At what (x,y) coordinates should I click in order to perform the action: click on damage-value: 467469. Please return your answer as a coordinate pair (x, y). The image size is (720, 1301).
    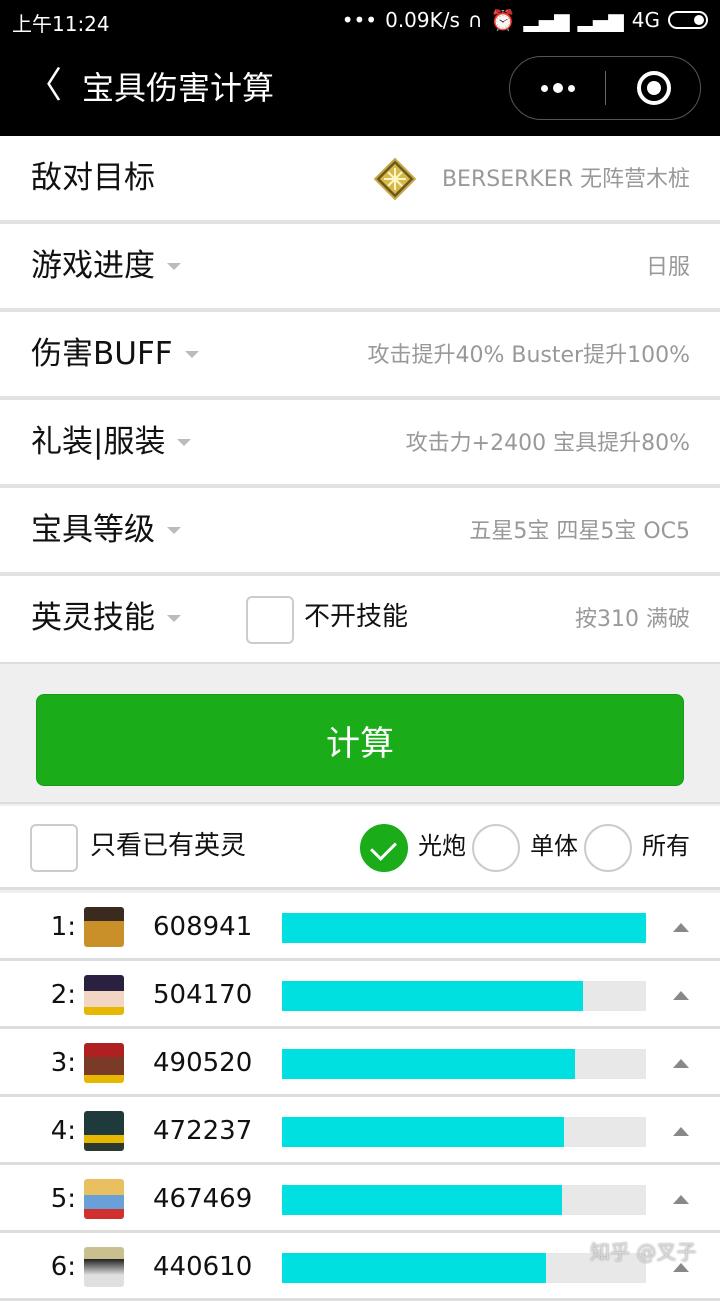
    Looking at the image, I should click on (203, 1199).